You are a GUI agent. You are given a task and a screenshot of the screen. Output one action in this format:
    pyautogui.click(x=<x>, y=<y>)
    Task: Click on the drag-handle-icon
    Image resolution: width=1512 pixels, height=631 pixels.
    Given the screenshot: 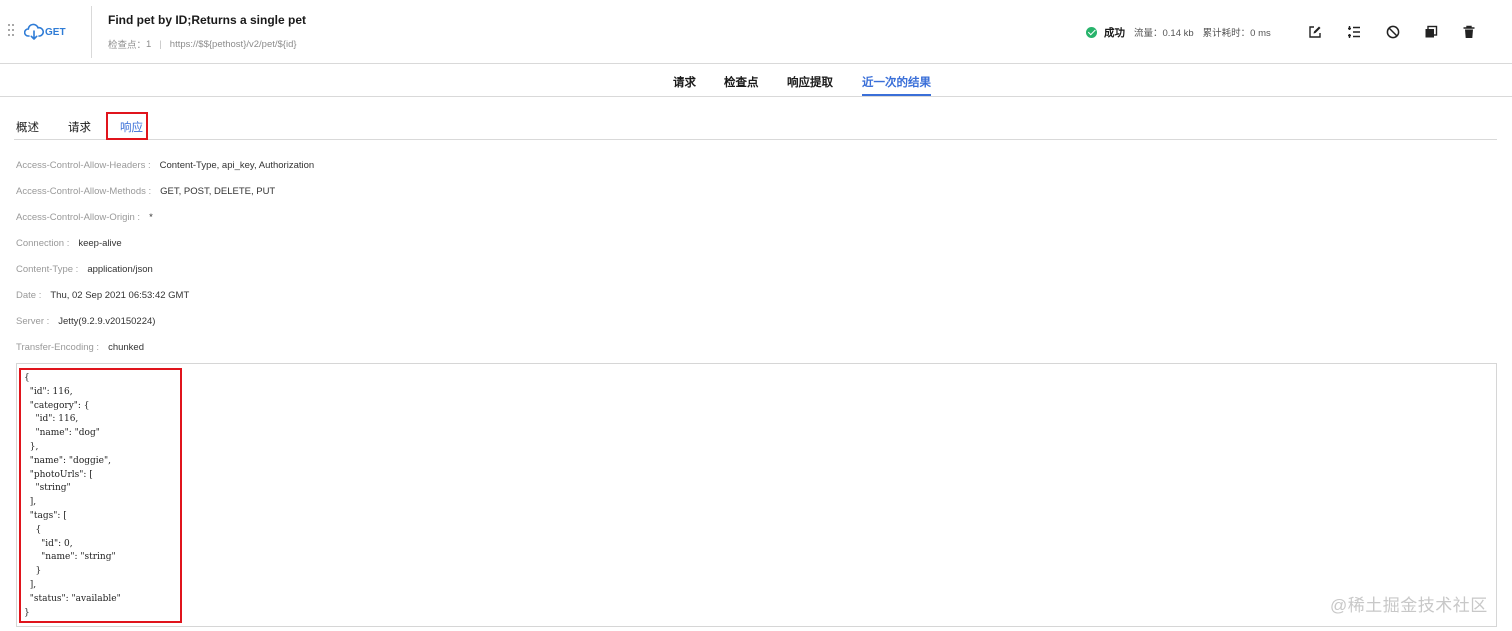 What is the action you would take?
    pyautogui.click(x=12, y=32)
    